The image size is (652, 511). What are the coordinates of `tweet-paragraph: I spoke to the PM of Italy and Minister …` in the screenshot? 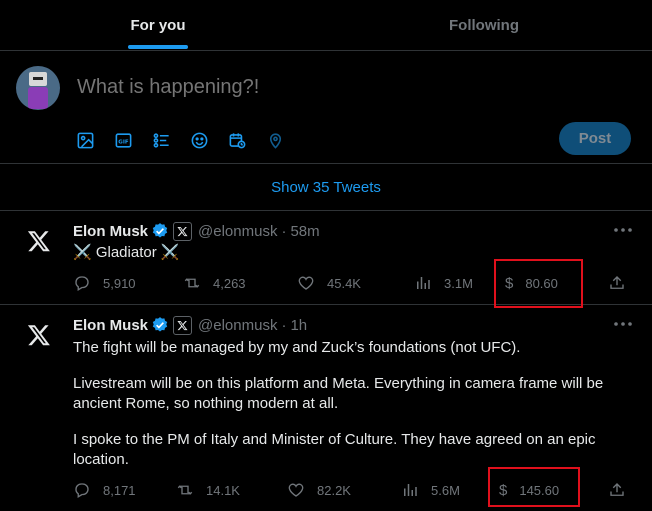 It's located at (334, 449).